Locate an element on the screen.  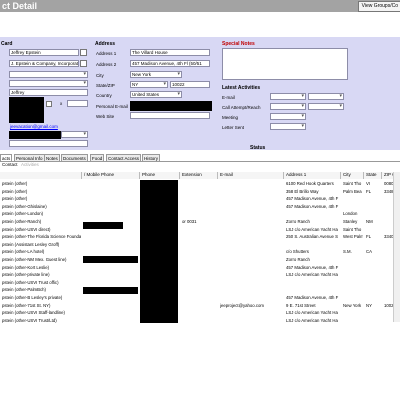
table-cell: pstein (other-LA hotel) is located at coordinates (23, 252).